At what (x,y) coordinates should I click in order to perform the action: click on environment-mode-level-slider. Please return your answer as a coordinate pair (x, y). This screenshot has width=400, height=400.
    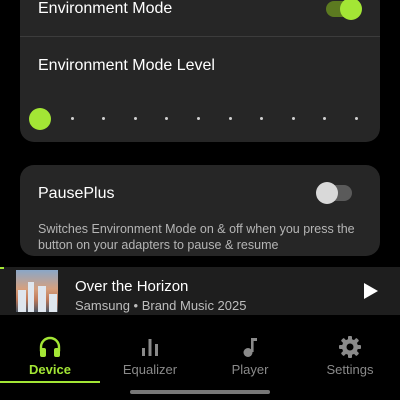
    Looking at the image, I should click on (193, 119).